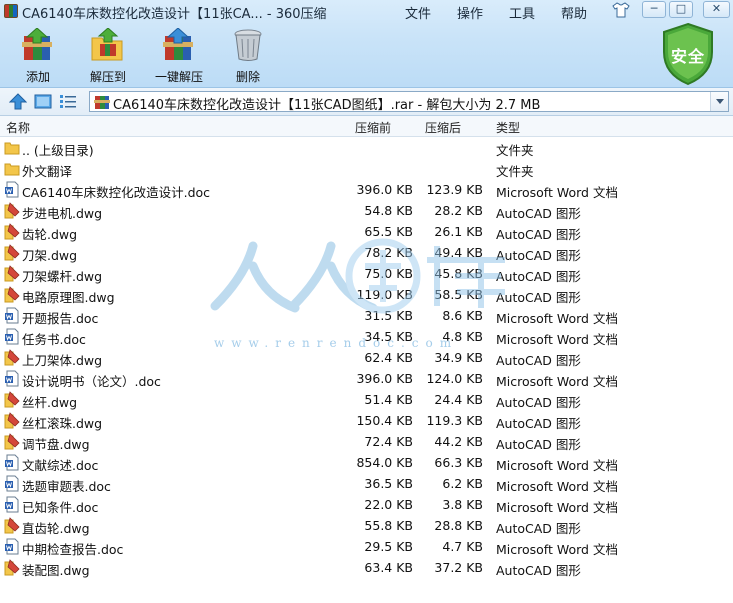 The image size is (733, 603). I want to click on up-arrow-icon, so click(18, 101).